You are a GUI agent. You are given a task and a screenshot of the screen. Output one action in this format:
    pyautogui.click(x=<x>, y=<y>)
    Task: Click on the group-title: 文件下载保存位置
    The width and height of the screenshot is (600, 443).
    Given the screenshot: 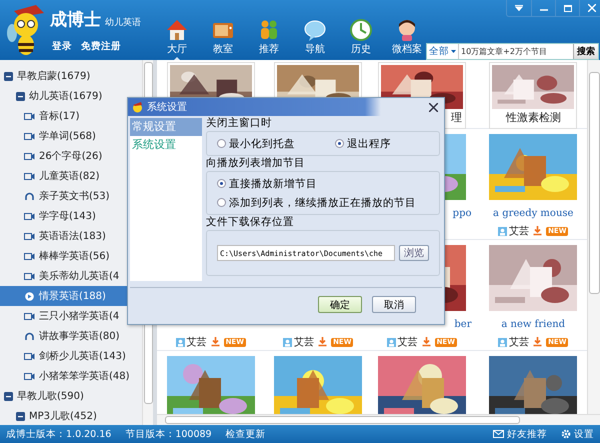 What is the action you would take?
    pyautogui.click(x=250, y=222)
    